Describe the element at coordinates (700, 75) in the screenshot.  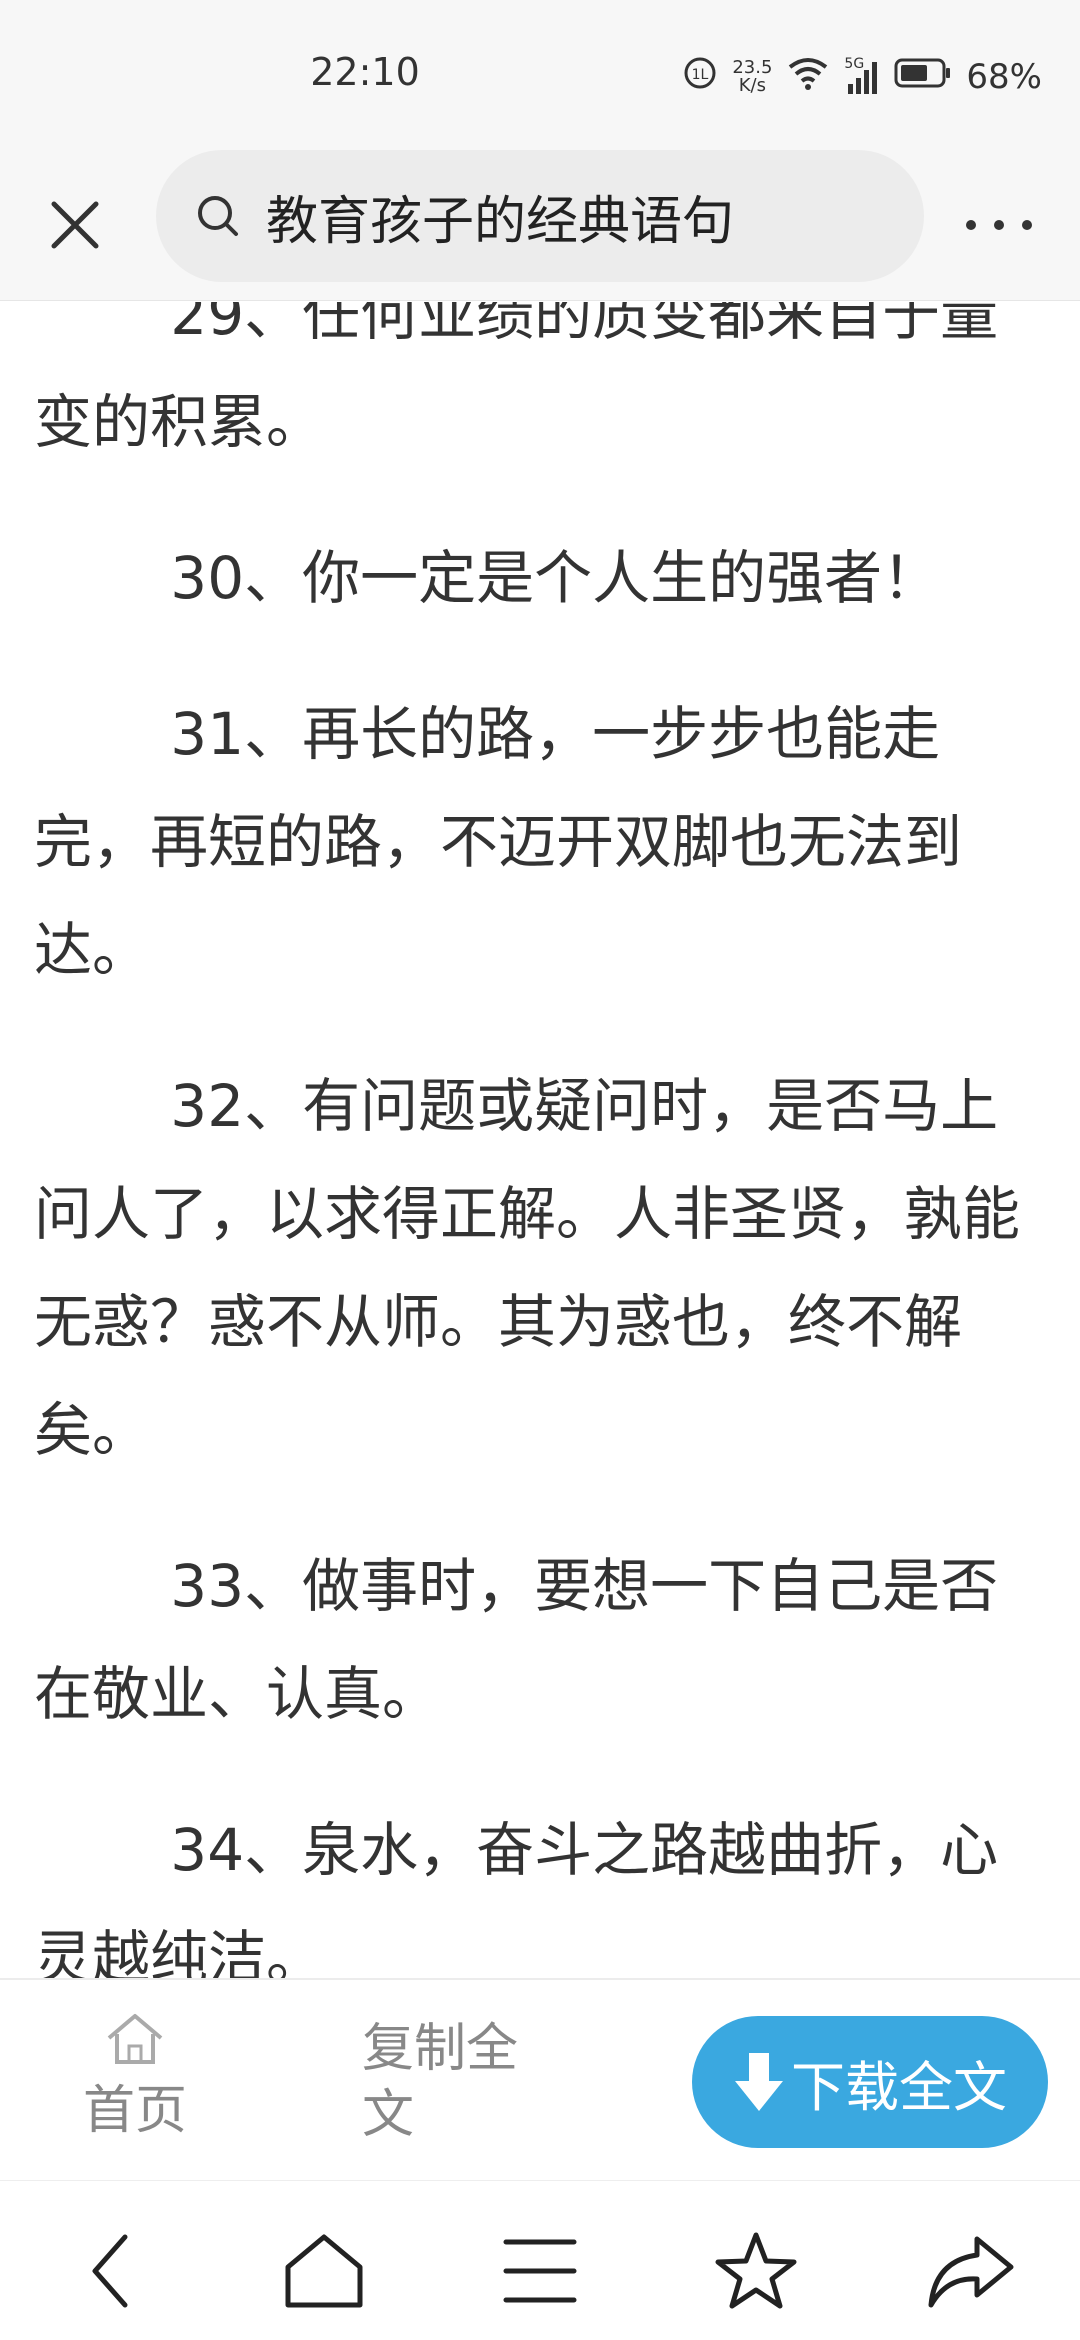
I see `svg-text: 1L` at that location.